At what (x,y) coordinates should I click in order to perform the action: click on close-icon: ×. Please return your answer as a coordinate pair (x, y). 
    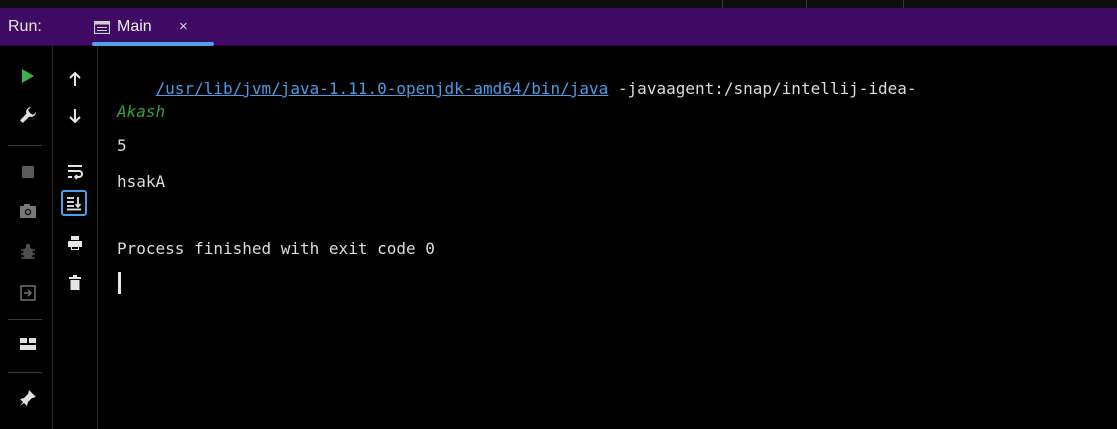
    Looking at the image, I should click on (183, 26).